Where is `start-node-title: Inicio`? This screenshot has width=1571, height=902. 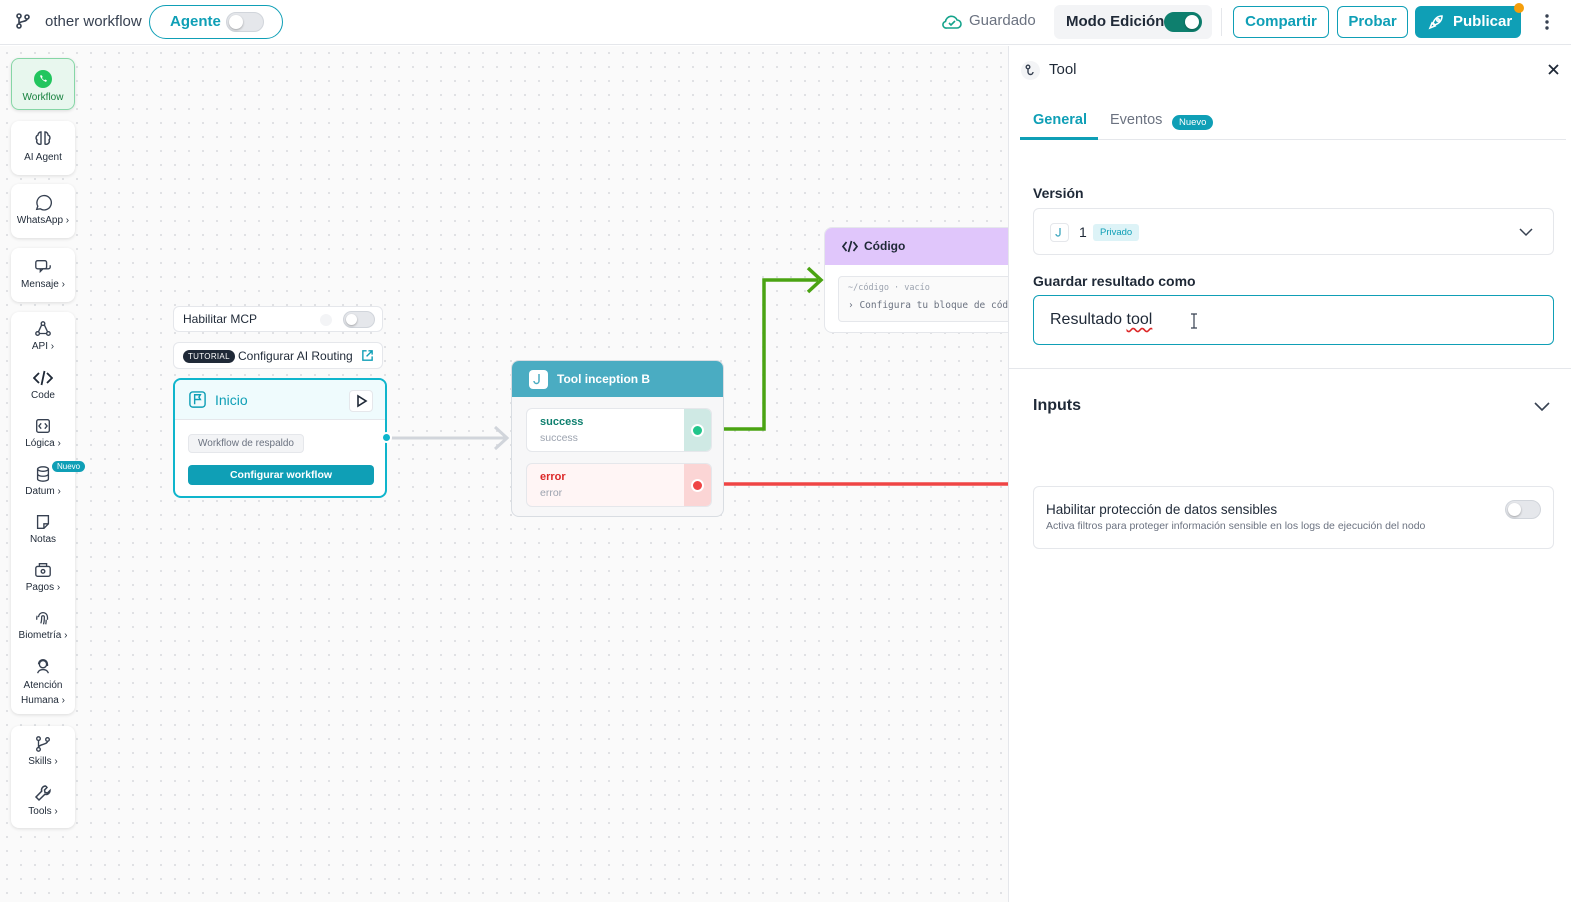 start-node-title: Inicio is located at coordinates (231, 400).